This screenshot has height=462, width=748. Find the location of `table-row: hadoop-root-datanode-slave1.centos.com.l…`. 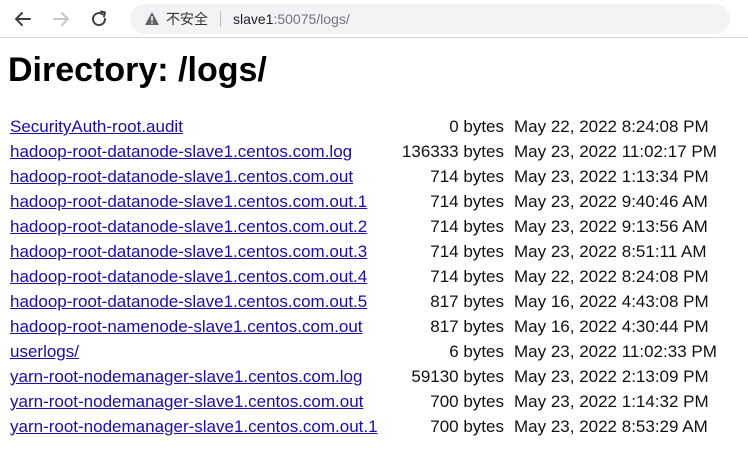

table-row: hadoop-root-datanode-slave1.centos.com.l… is located at coordinates (366, 151).